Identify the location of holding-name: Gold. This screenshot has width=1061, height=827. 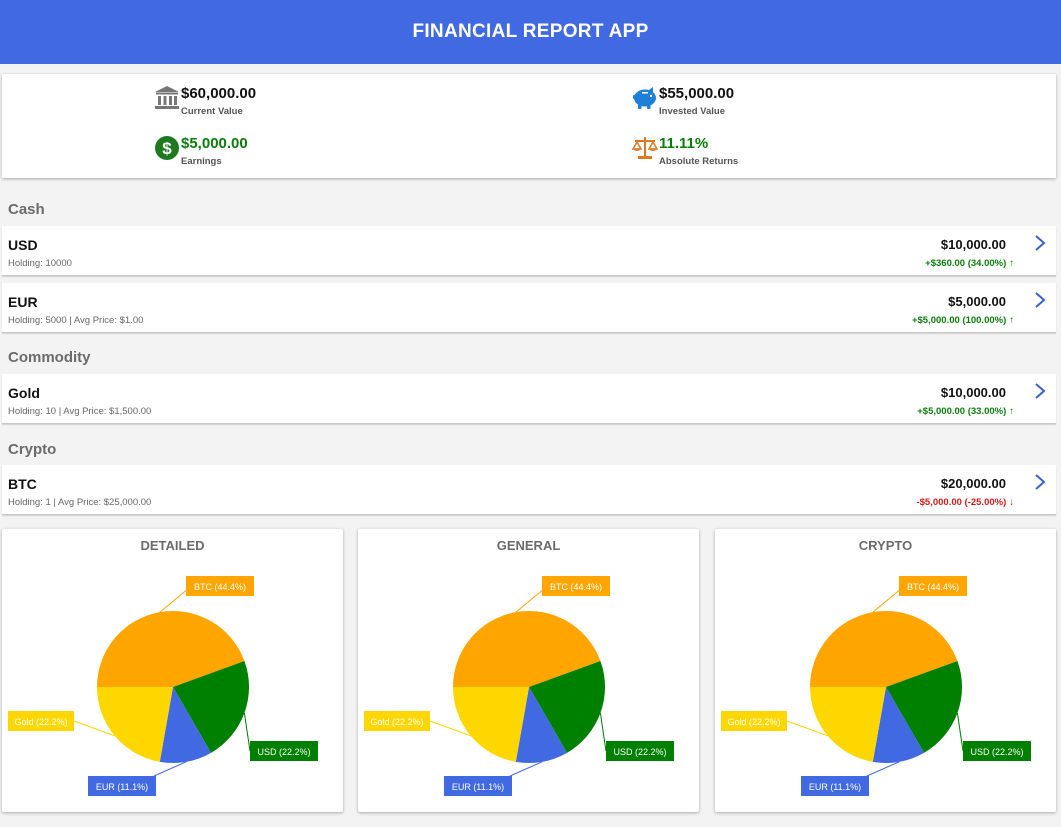
(24, 393).